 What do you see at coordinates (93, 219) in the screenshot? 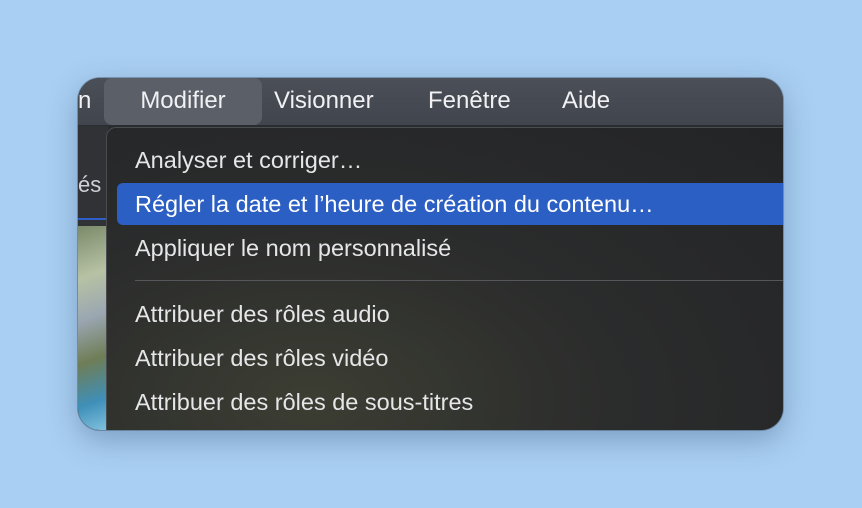
I see `selection-divider` at bounding box center [93, 219].